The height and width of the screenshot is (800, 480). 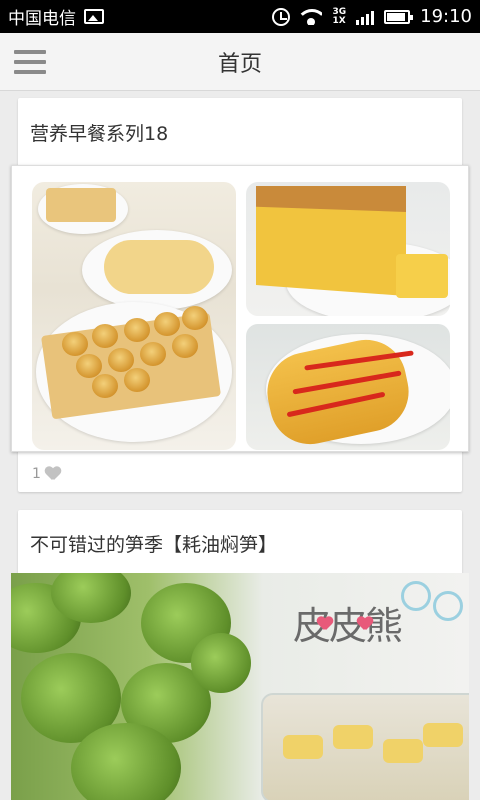 What do you see at coordinates (446, 16) in the screenshot?
I see `clock-time: 19:10` at bounding box center [446, 16].